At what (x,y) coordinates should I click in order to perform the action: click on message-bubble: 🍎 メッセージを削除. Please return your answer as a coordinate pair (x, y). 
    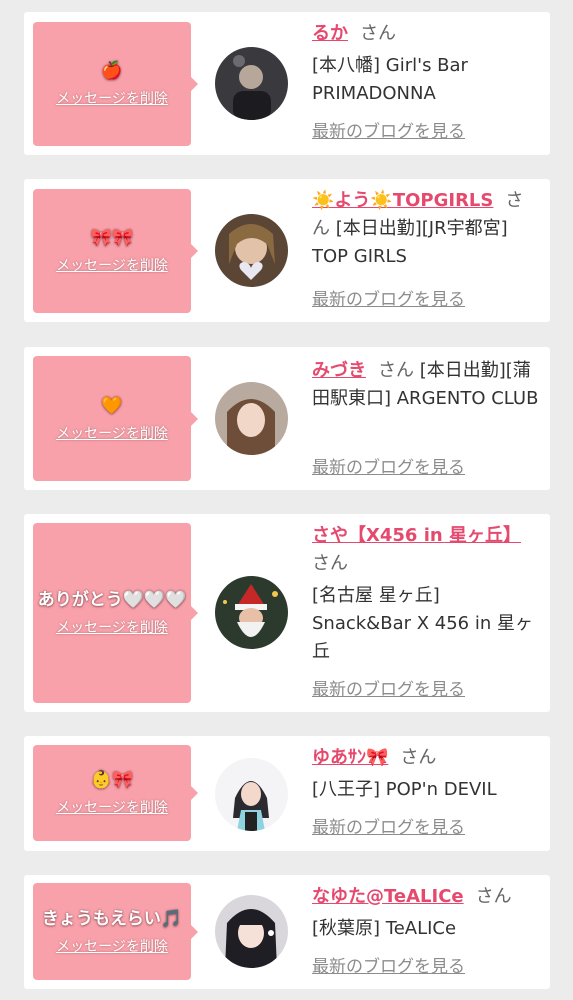
    Looking at the image, I should click on (115, 84).